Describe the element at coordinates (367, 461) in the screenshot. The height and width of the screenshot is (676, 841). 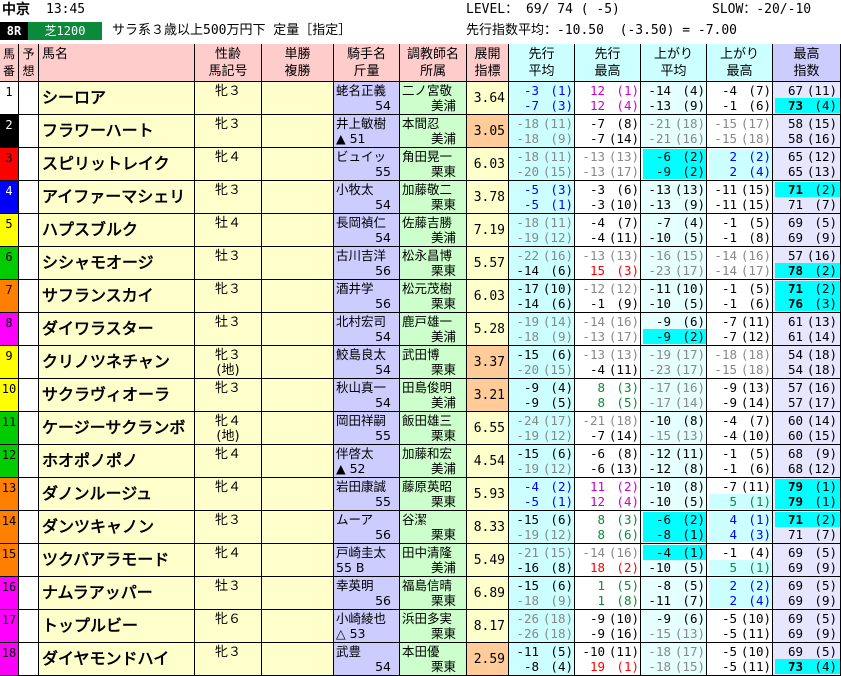
I see `jockey-cell: 伴啓太 ▲ 52` at that location.